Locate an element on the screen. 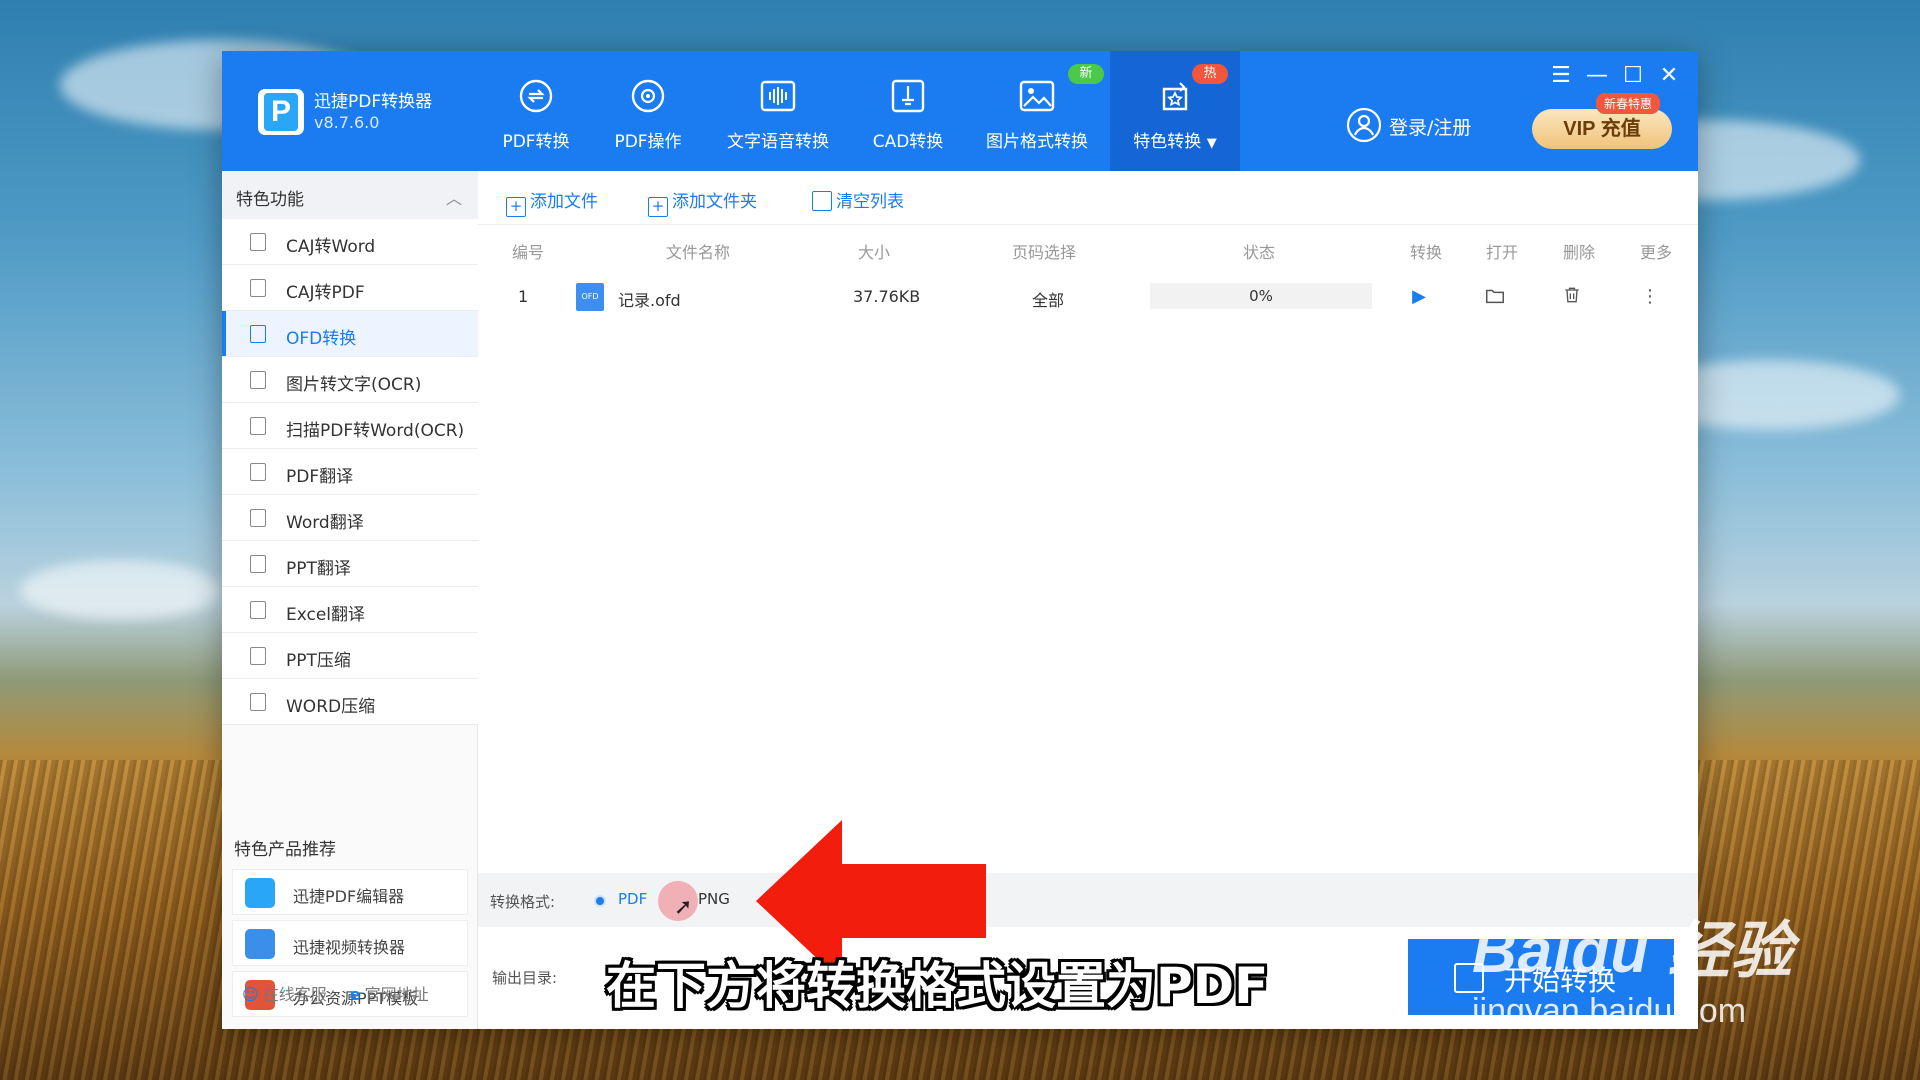 This screenshot has width=1920, height=1080. baidu-watermark: Baidu 经验 jingyan.baidu.com is located at coordinates (1633, 965).